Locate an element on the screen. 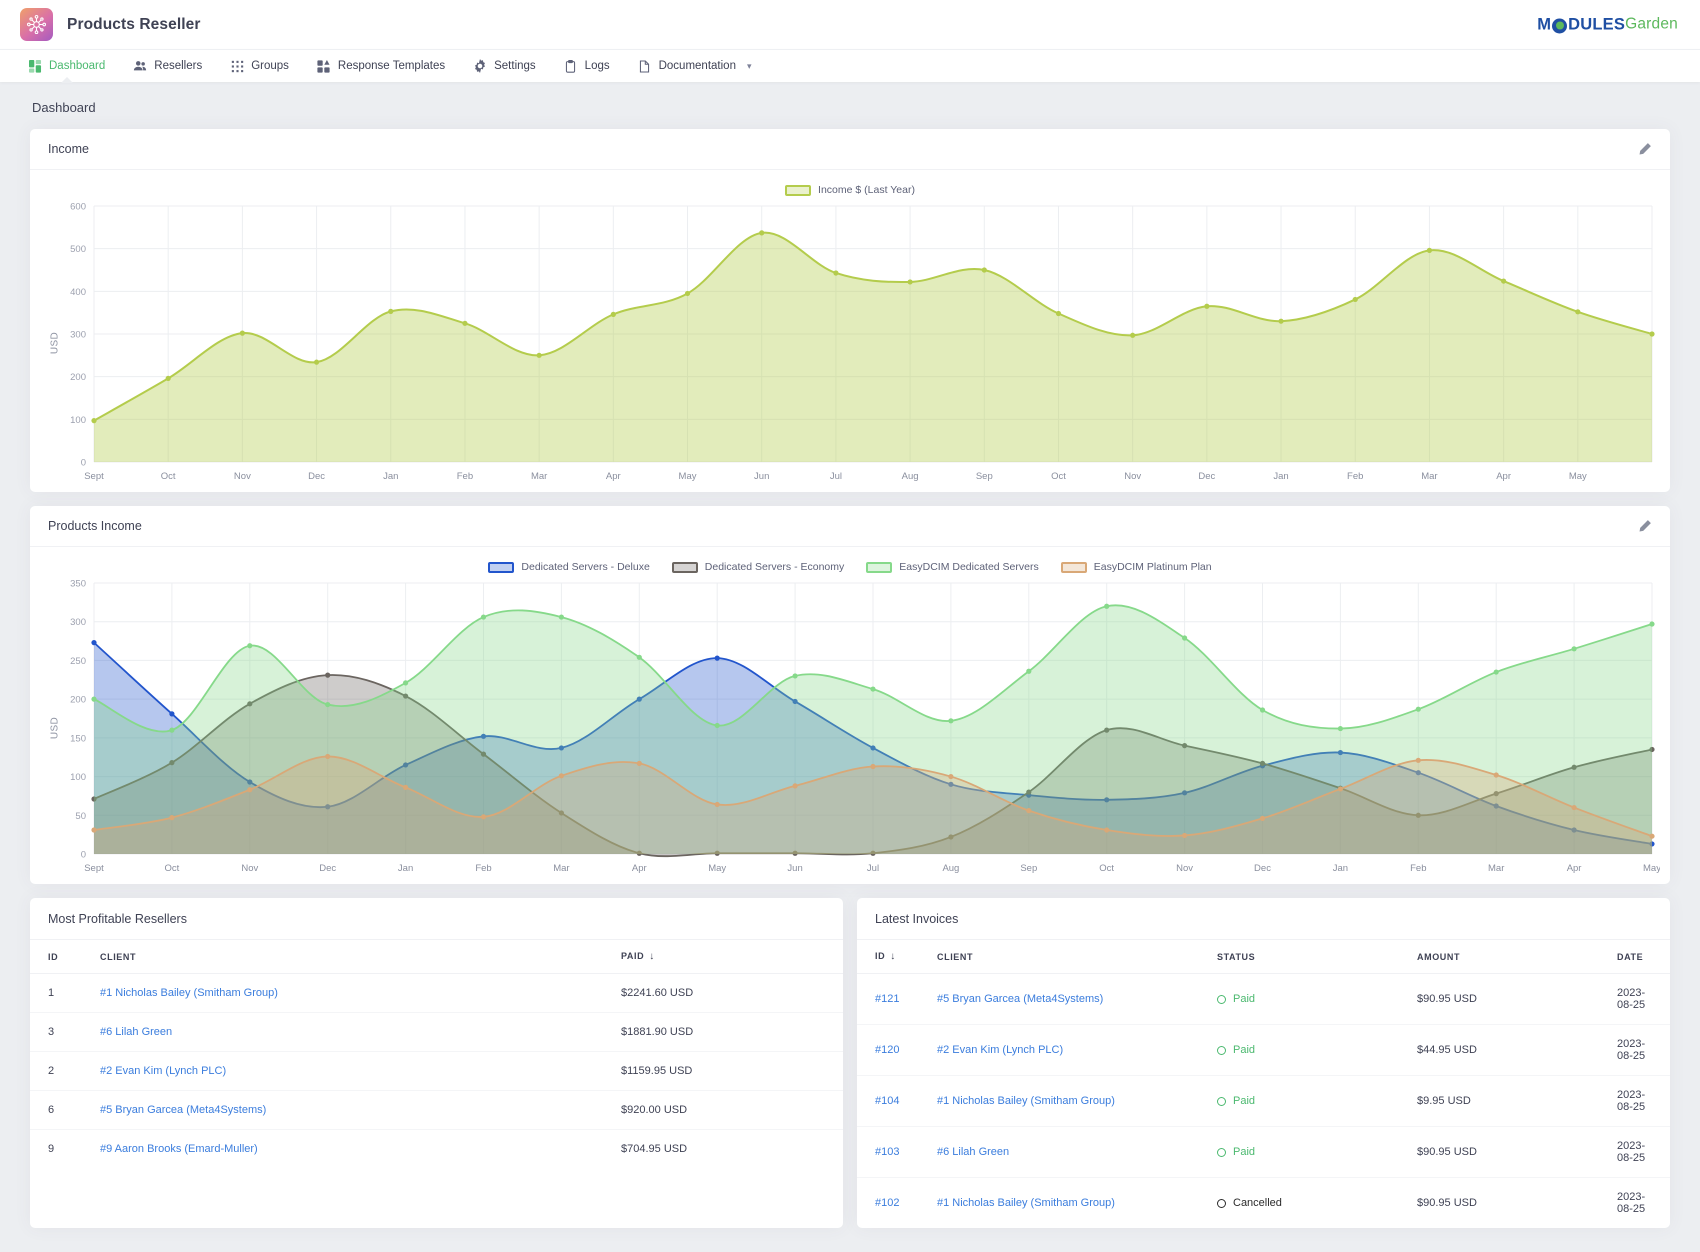 The image size is (1700, 1252). svg-text: 250 is located at coordinates (78, 661).